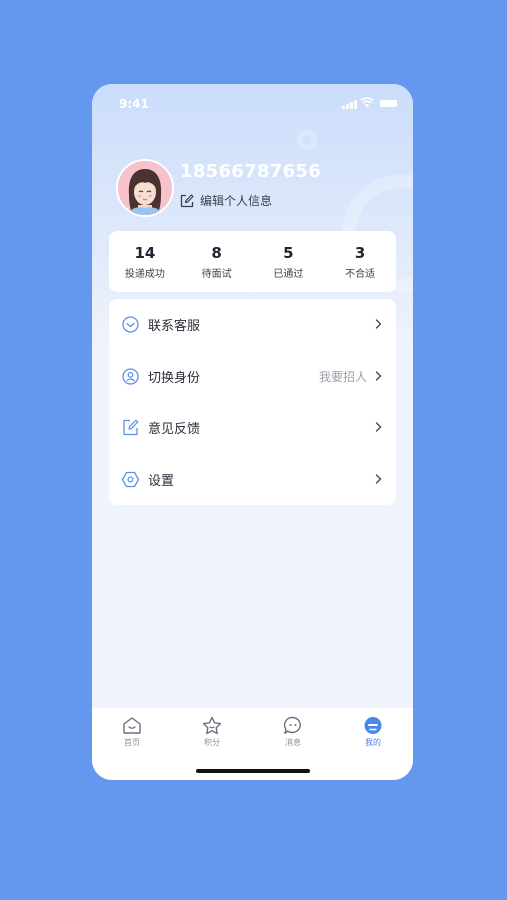 The width and height of the screenshot is (507, 900). What do you see at coordinates (349, 104) in the screenshot?
I see `cellular-signal-icon` at bounding box center [349, 104].